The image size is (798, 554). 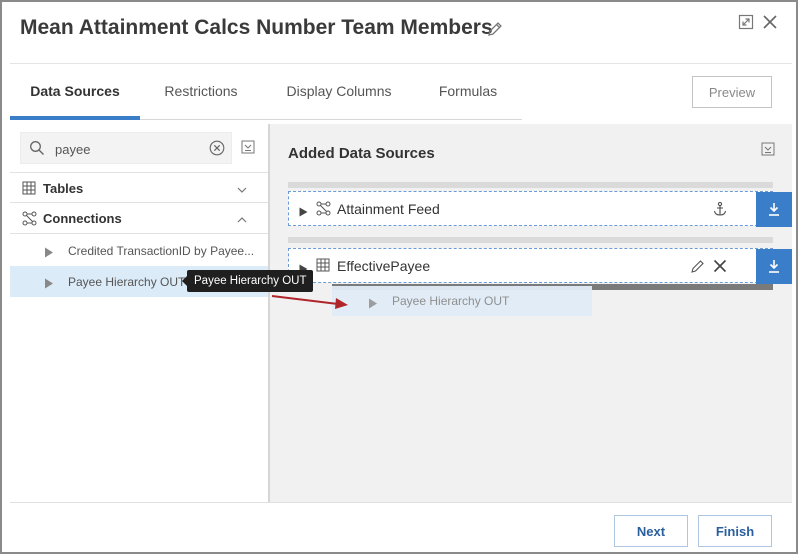 I want to click on data-source-effectivepayee: EffectivePayee, so click(x=540, y=266).